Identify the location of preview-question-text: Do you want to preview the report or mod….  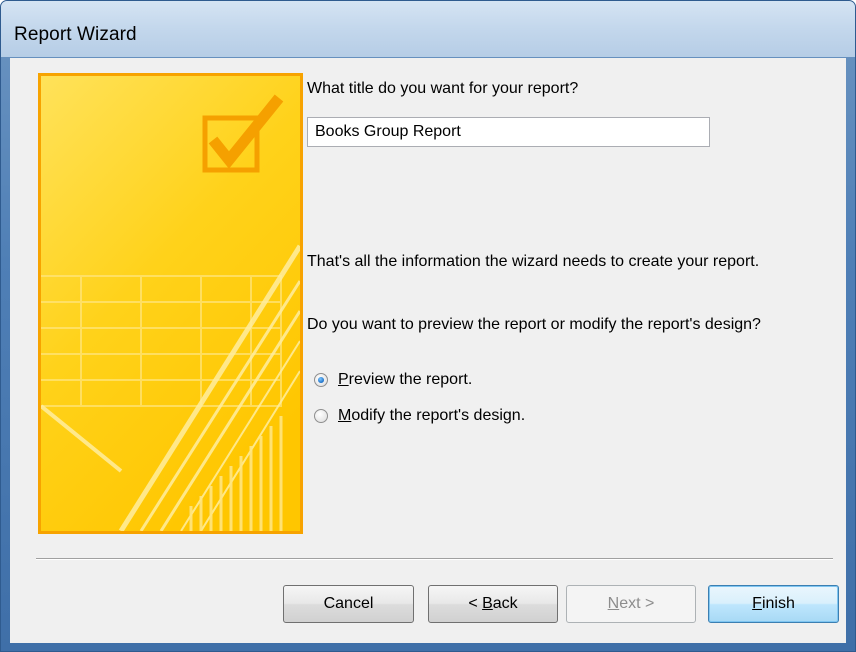
(534, 324).